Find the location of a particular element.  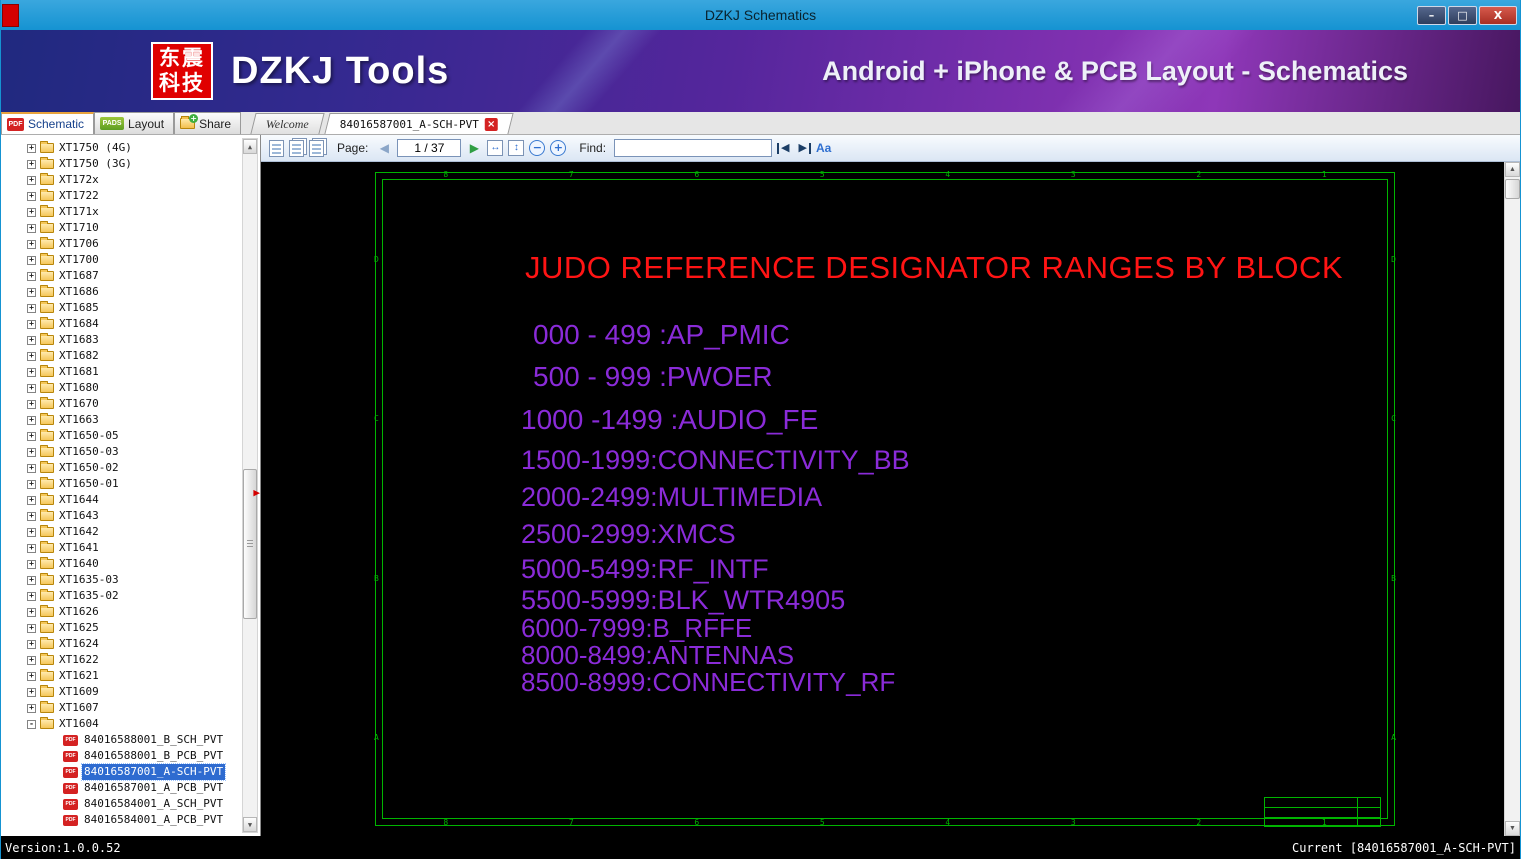

tree-folder-item: XT1750 (3G) is located at coordinates (130, 164).